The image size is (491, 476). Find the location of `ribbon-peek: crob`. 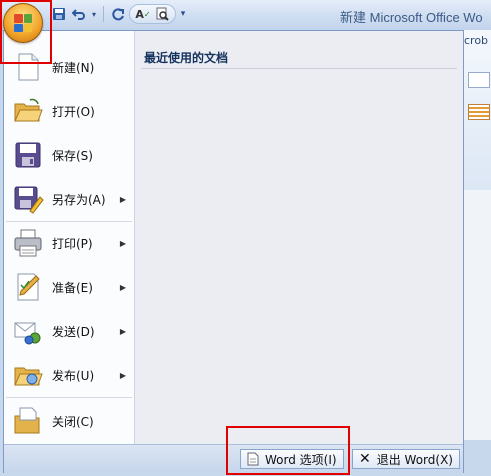

ribbon-peek: crob is located at coordinates (477, 110).